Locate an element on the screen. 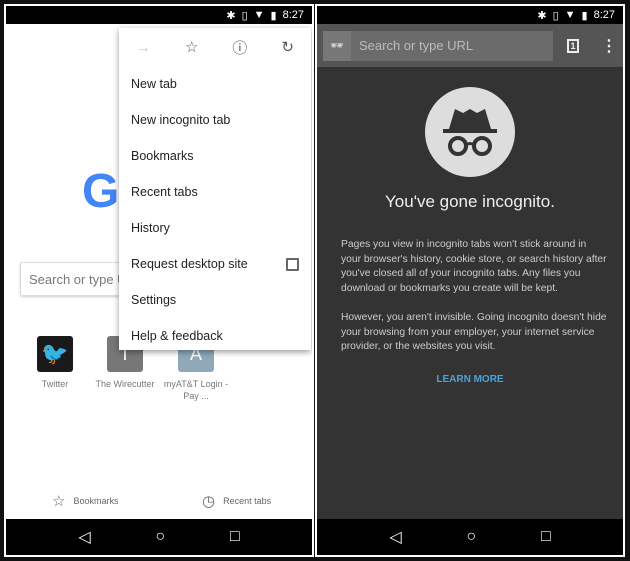 This screenshot has width=630, height=561. menu-item-help-feedback: Help & feedback is located at coordinates (215, 336).